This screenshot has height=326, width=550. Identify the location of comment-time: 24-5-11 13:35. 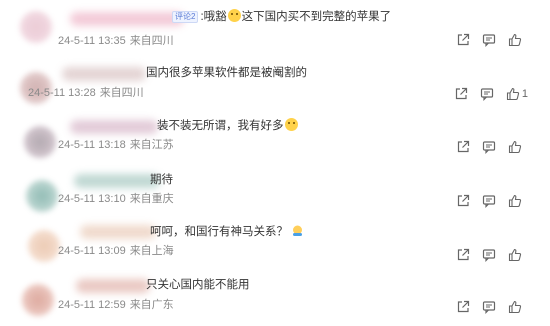
(92, 41).